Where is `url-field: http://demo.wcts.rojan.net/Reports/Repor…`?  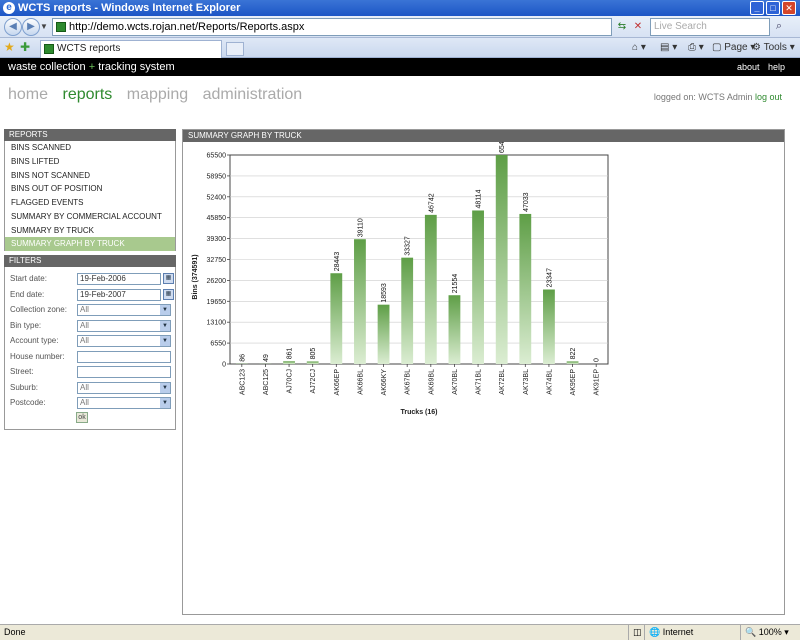
url-field: http://demo.wcts.rojan.net/Reports/Repor… is located at coordinates (332, 27).